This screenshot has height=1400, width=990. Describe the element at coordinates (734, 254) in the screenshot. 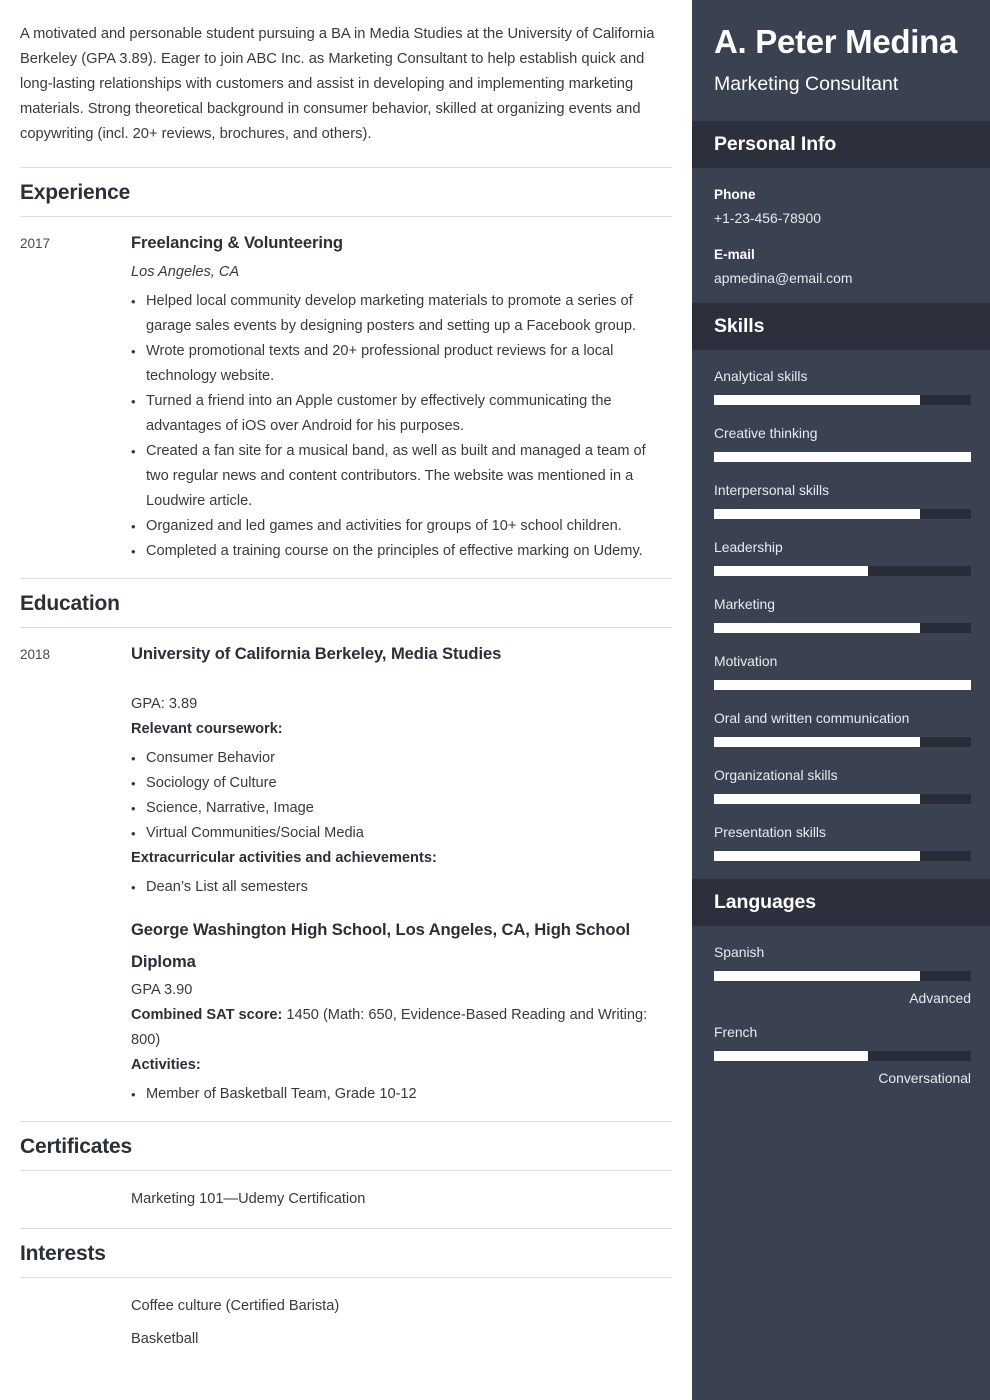

I see `personal-info-label: E-mail` at that location.